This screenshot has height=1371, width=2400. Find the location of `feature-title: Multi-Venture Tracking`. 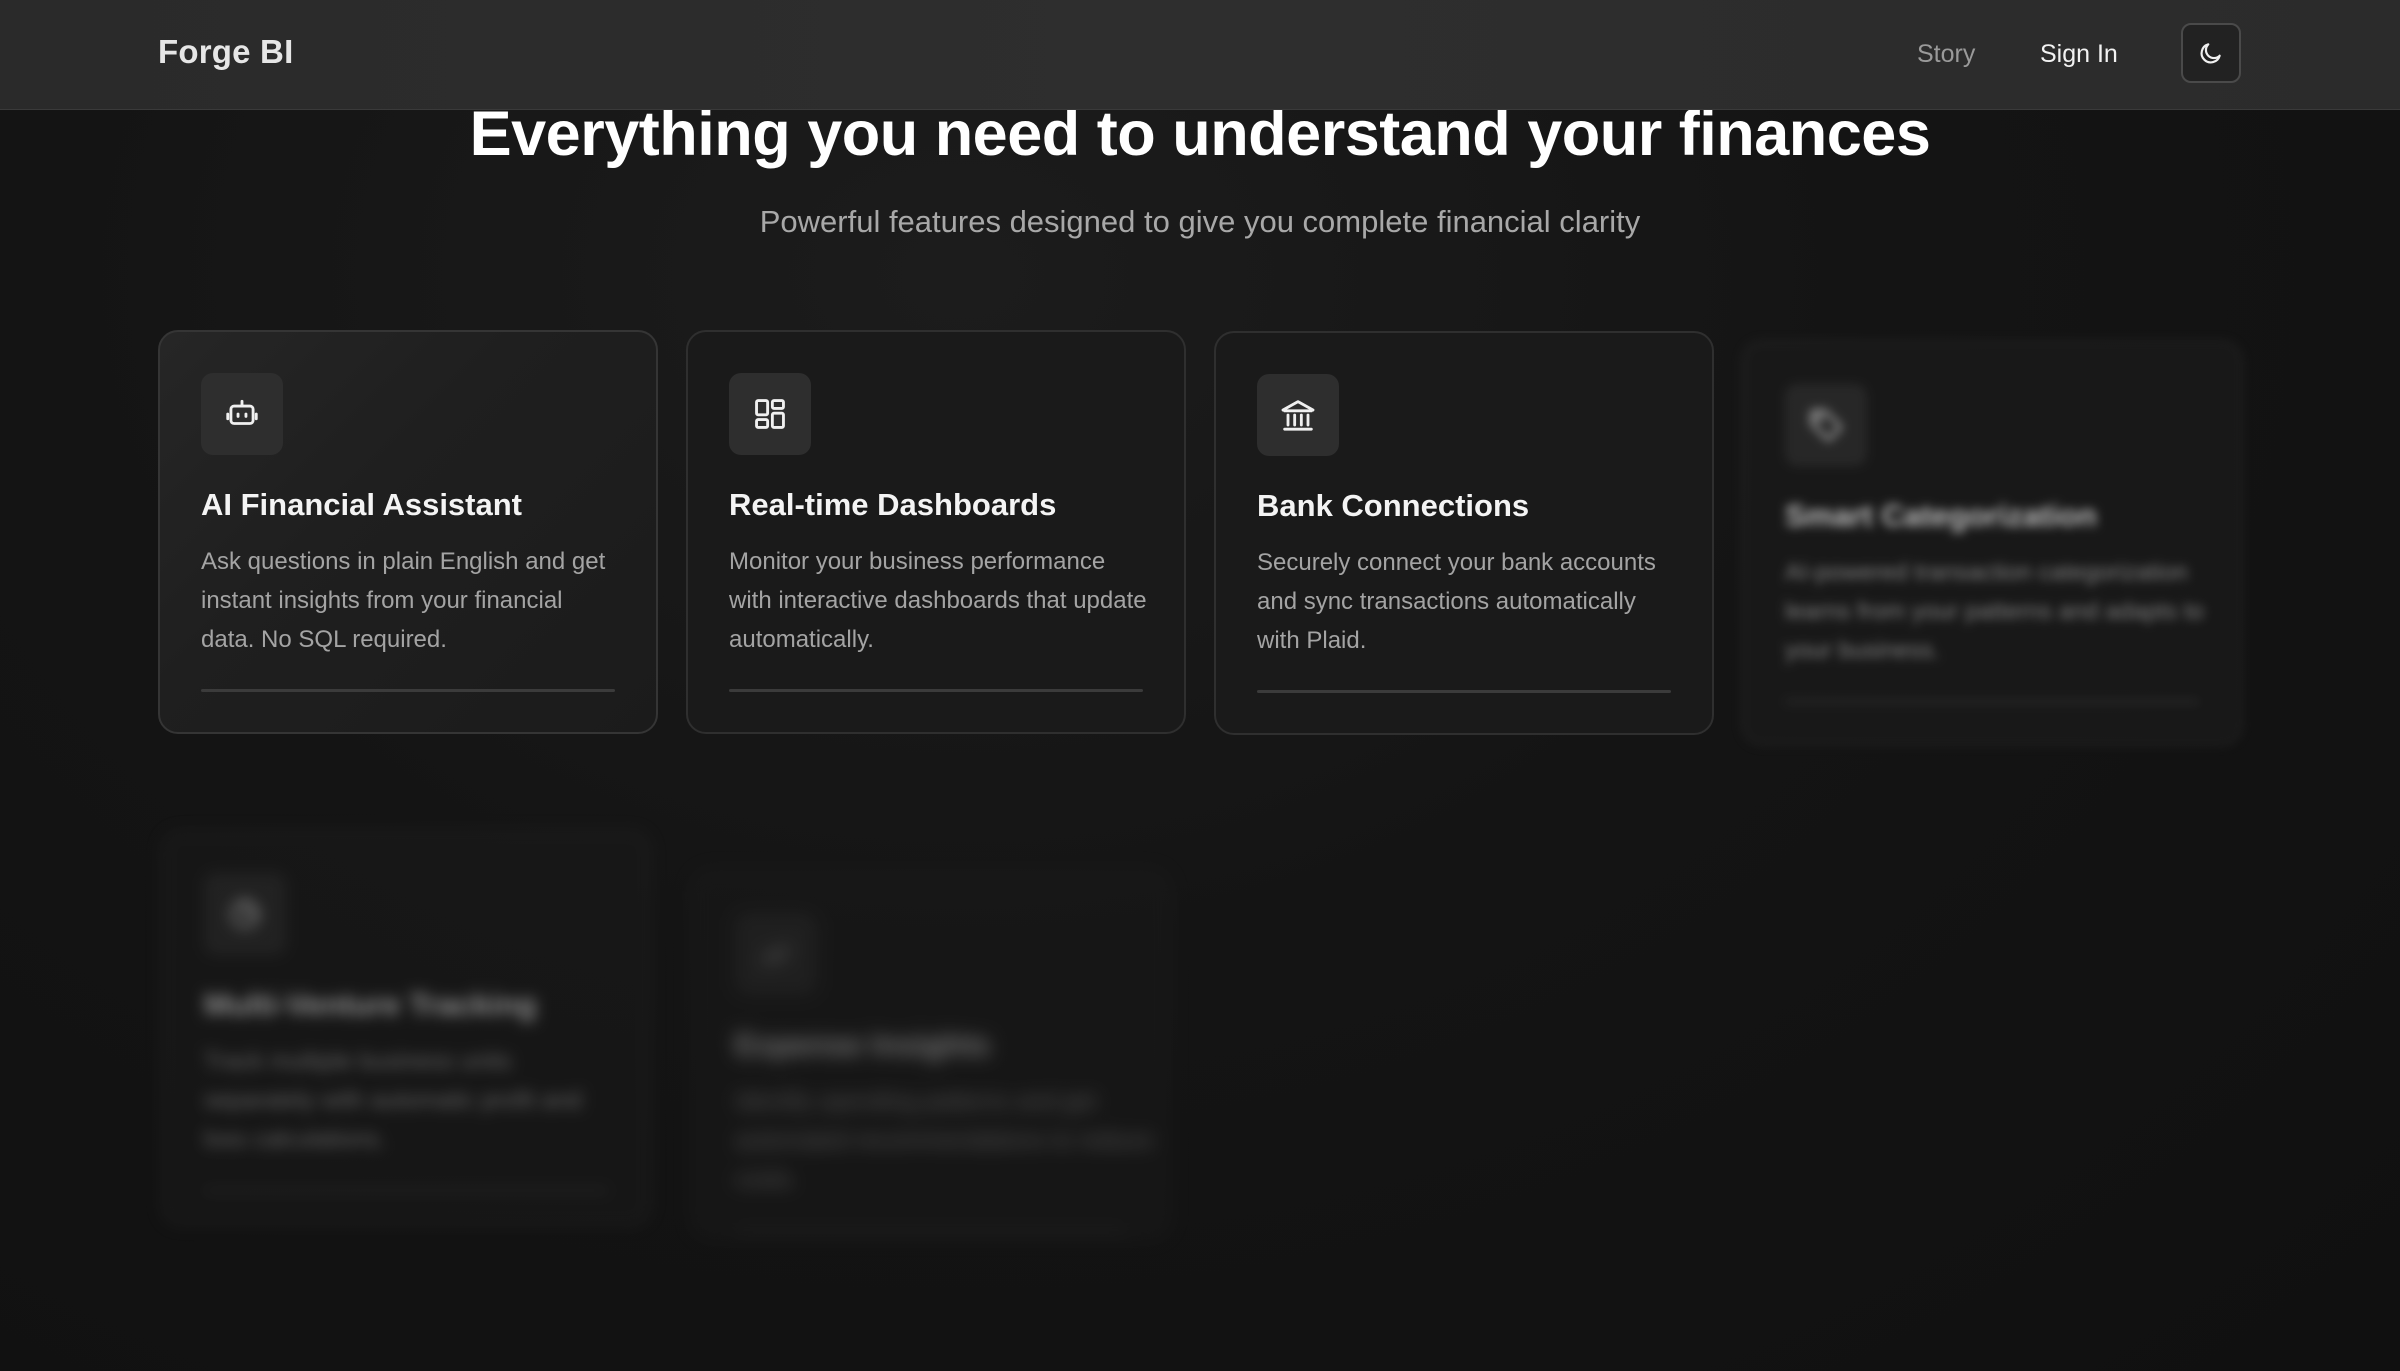

feature-title: Multi-Venture Tracking is located at coordinates (370, 1004).